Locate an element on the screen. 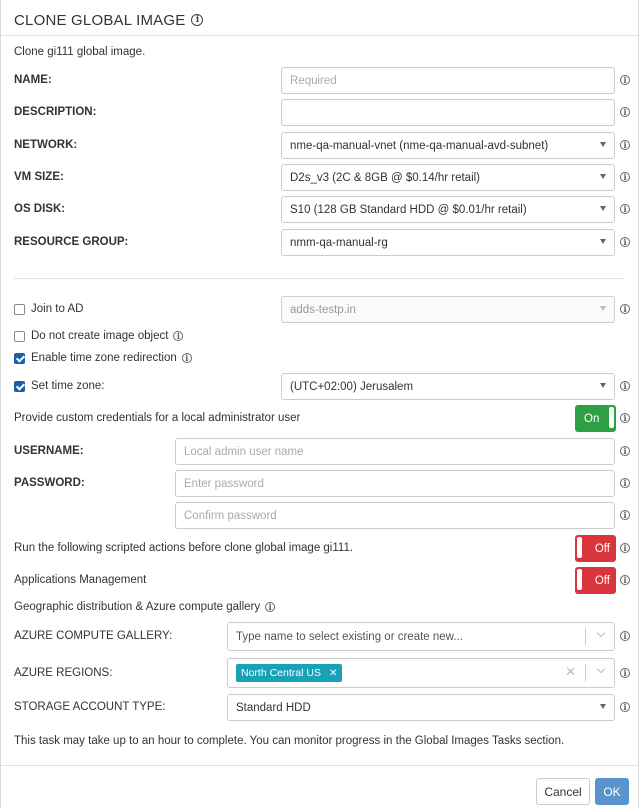  storage-select: Standard HDD is located at coordinates (421, 707).